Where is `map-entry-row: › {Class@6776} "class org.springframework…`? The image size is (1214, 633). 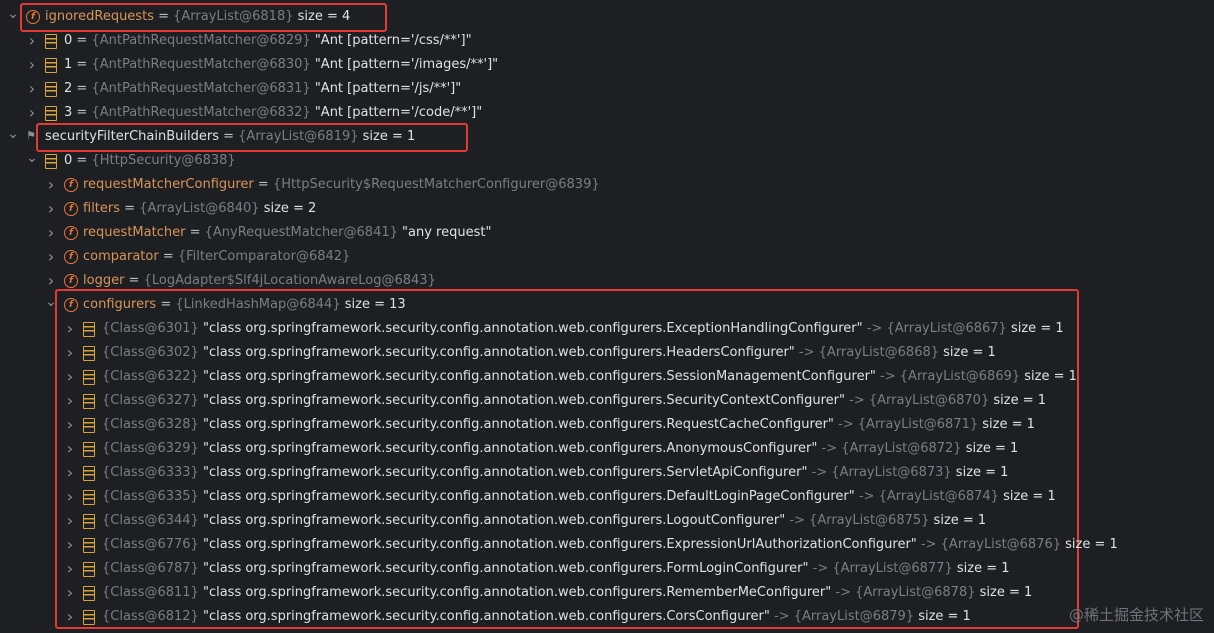
map-entry-row: › {Class@6776} "class org.springframework… is located at coordinates (607, 545).